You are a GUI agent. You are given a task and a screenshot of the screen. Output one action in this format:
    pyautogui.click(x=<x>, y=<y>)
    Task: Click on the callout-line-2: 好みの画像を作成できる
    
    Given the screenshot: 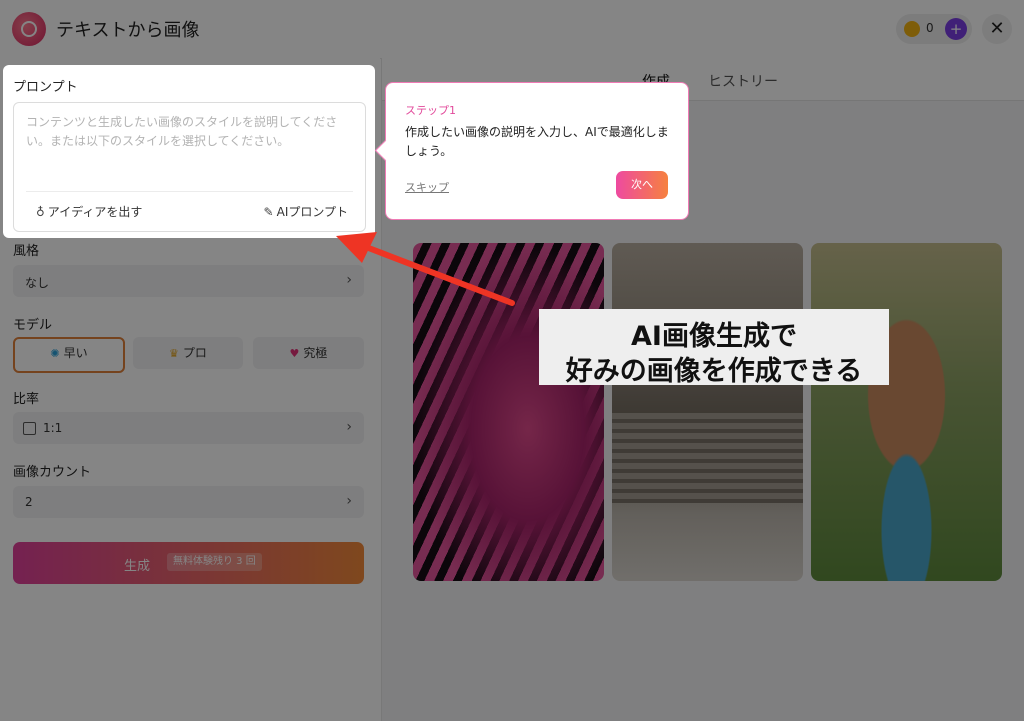 What is the action you would take?
    pyautogui.click(x=714, y=371)
    